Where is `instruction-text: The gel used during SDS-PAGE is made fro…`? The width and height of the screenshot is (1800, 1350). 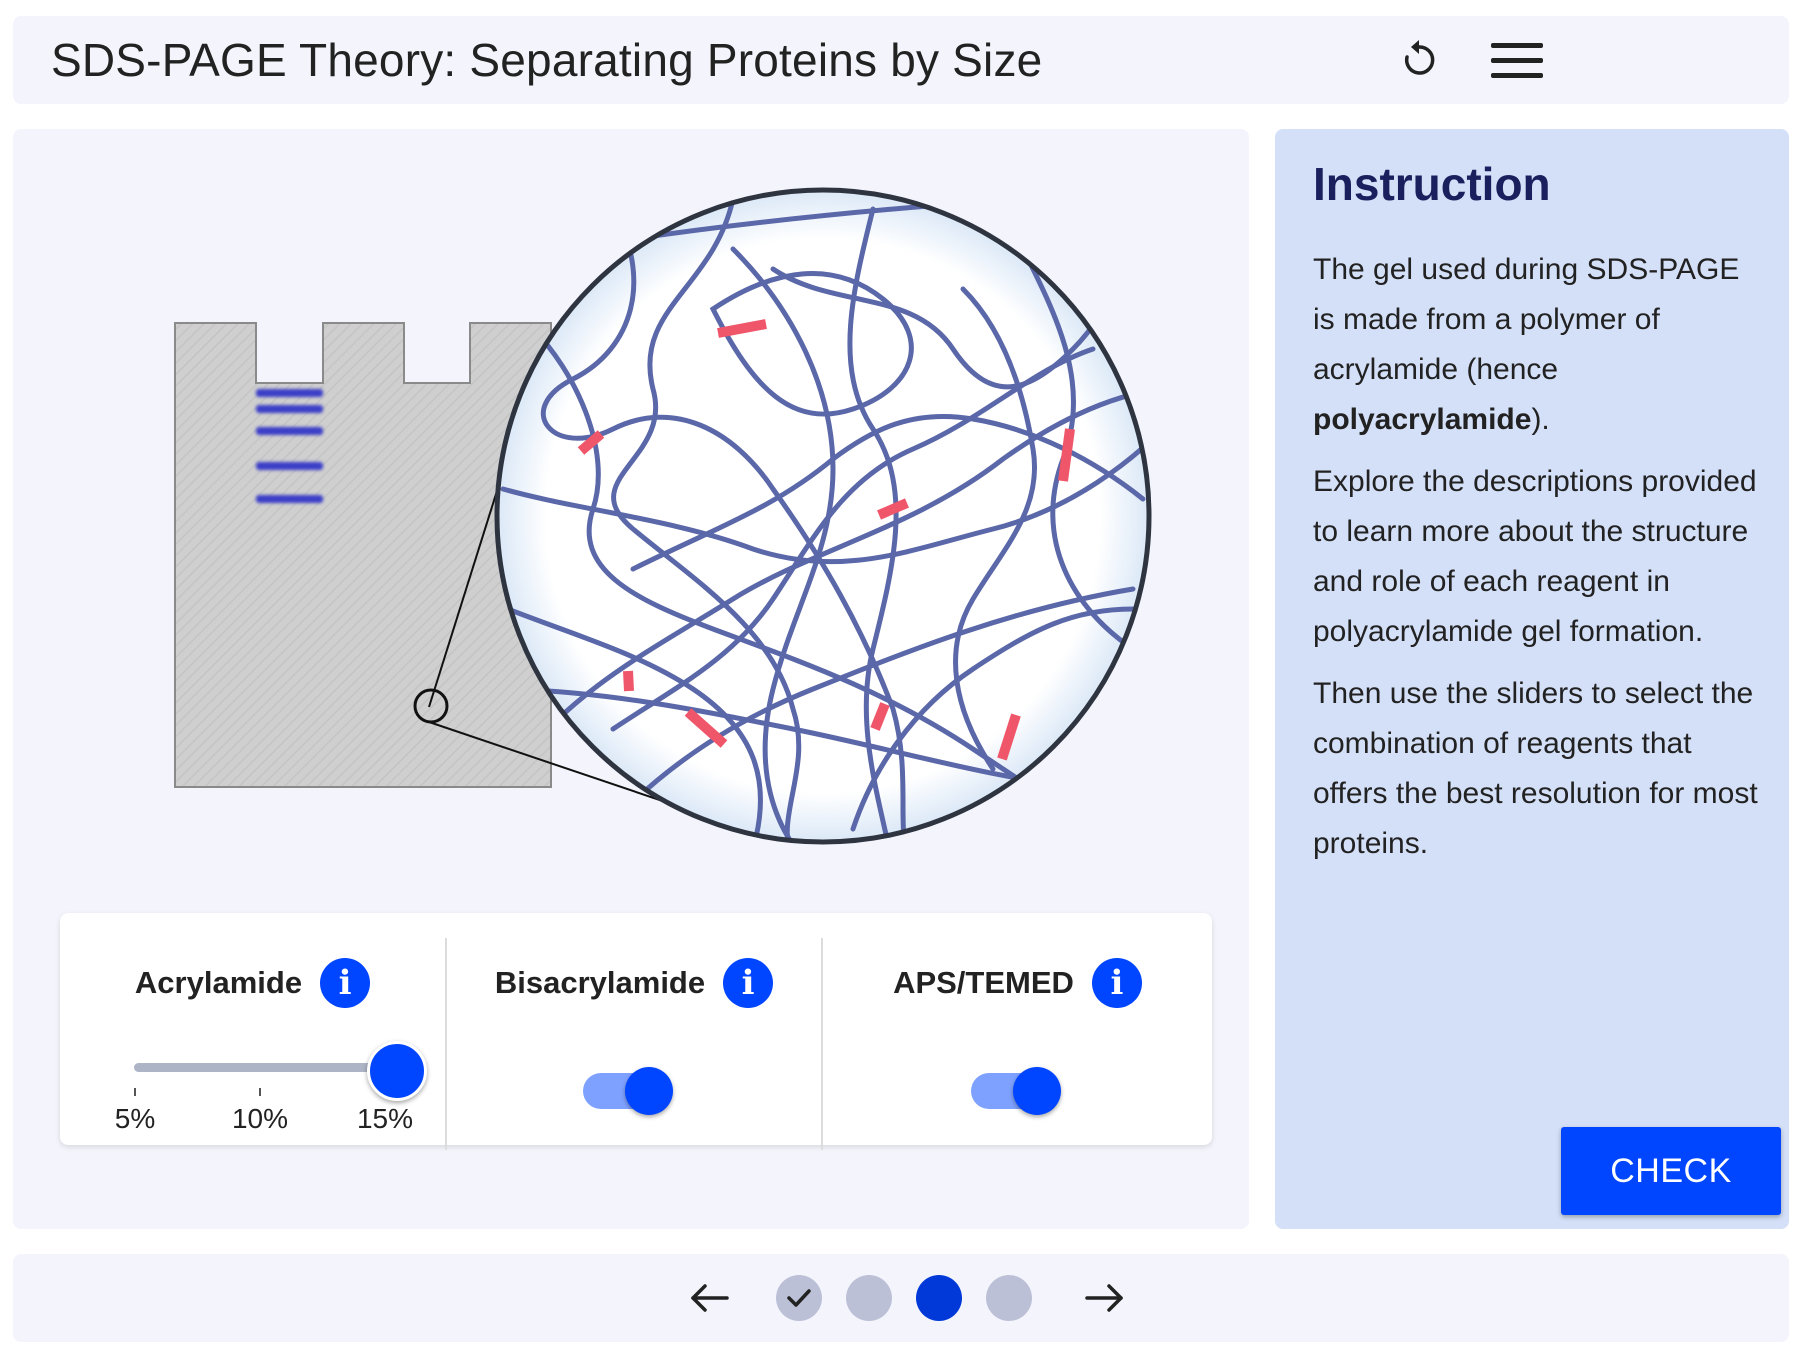 instruction-text: The gel used during SDS-PAGE is made fro… is located at coordinates (1541, 563).